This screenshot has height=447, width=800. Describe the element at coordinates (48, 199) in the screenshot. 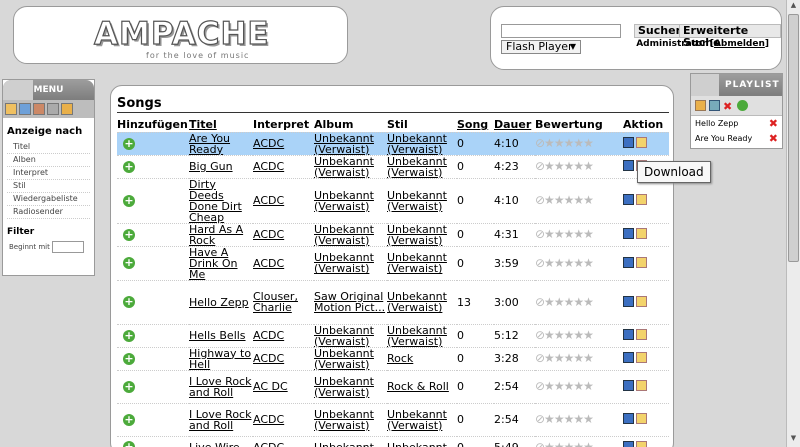

I see `sidebar-item-wiedergabeliste: Wiedergabeliste` at that location.